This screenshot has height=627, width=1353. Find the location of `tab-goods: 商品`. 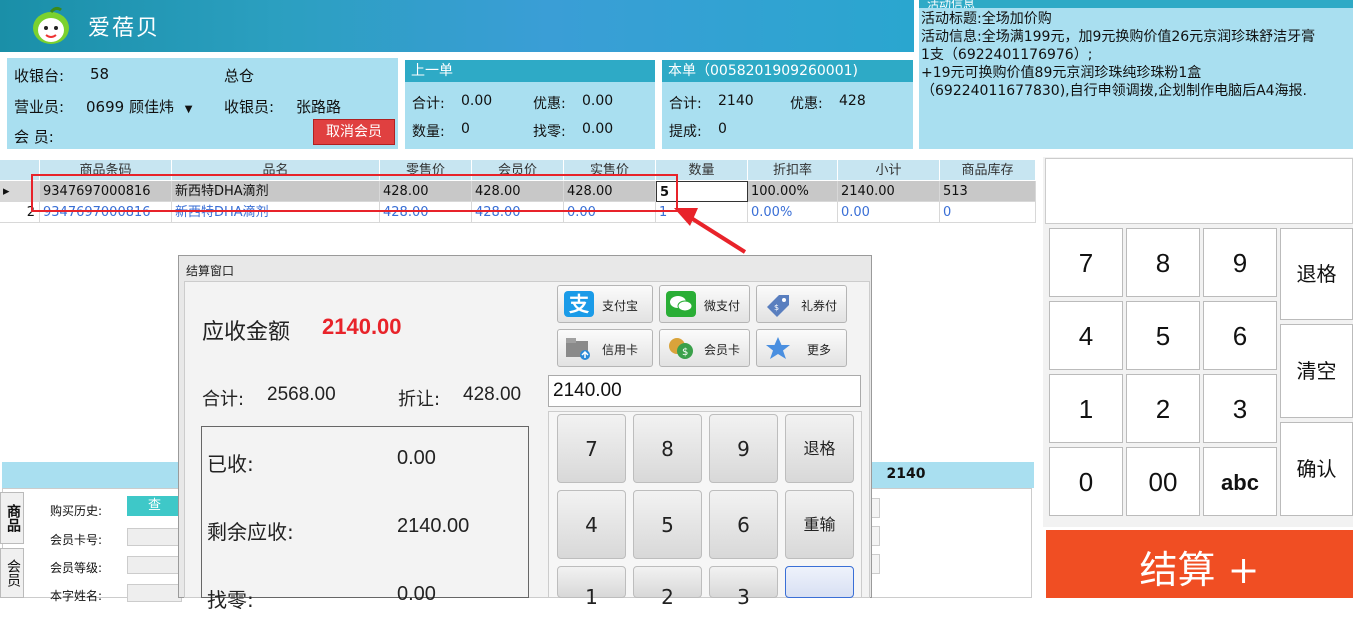

tab-goods: 商品 is located at coordinates (12, 518).